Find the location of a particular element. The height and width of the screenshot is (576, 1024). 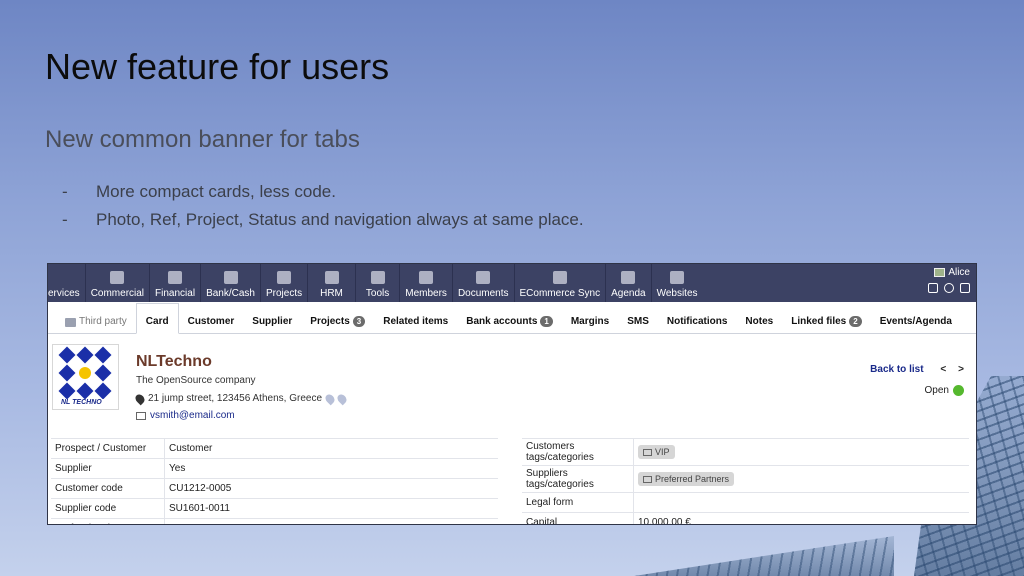

table-row: Customer code CU1212-0005 is located at coordinates (274, 488).